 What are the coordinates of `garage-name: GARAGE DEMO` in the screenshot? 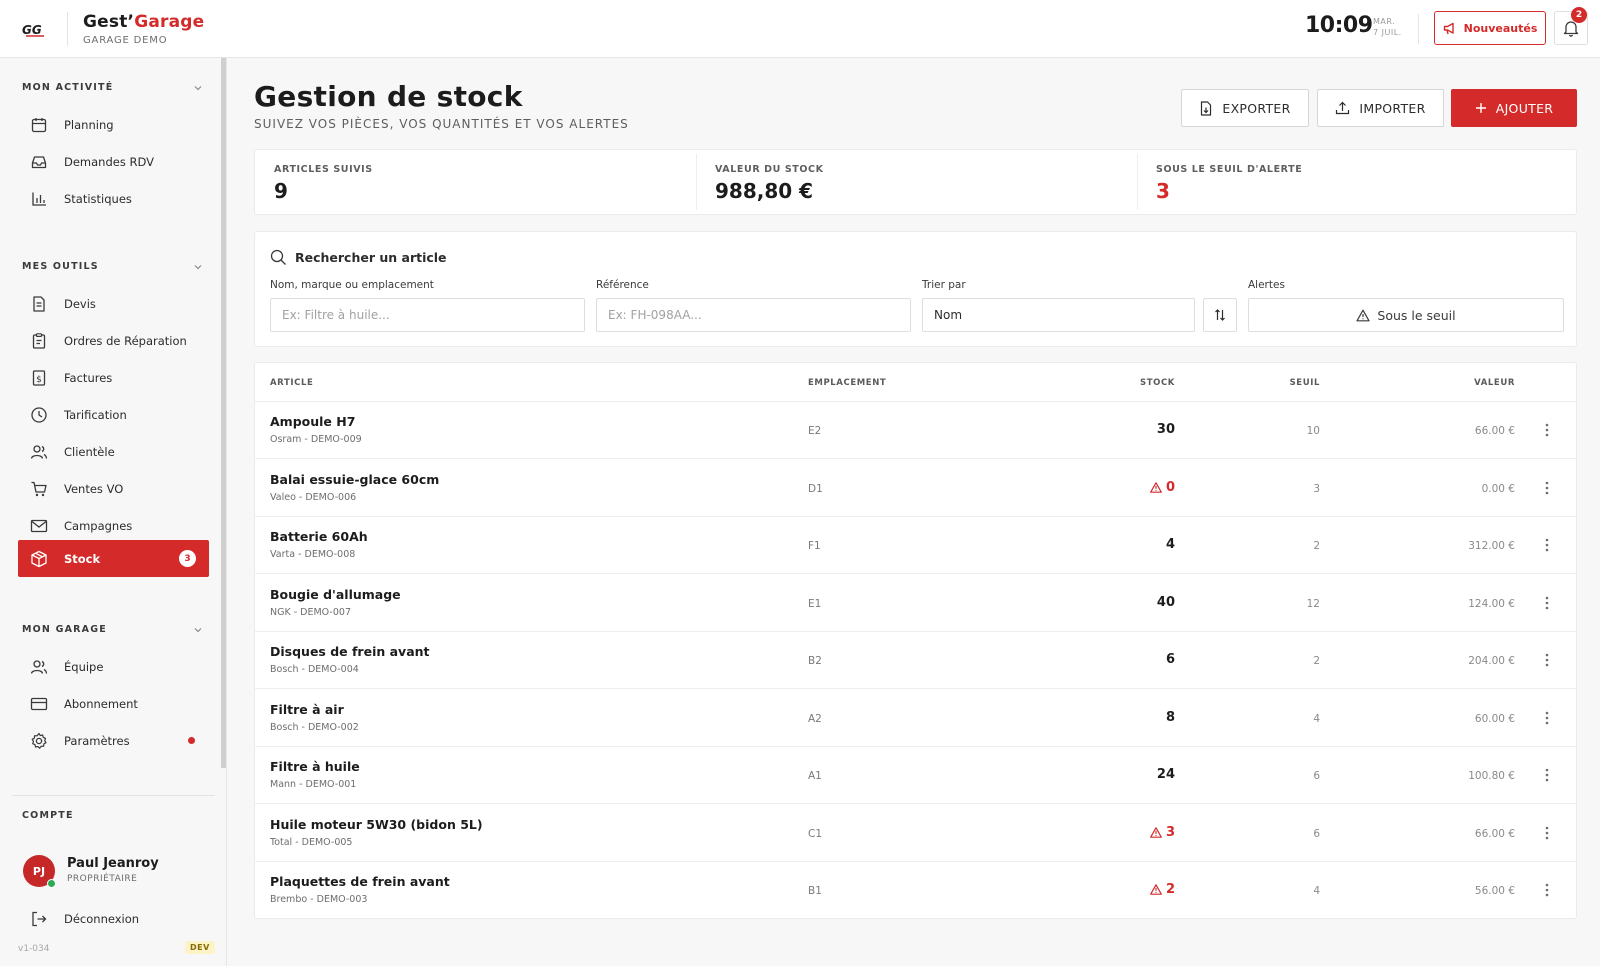 It's located at (125, 40).